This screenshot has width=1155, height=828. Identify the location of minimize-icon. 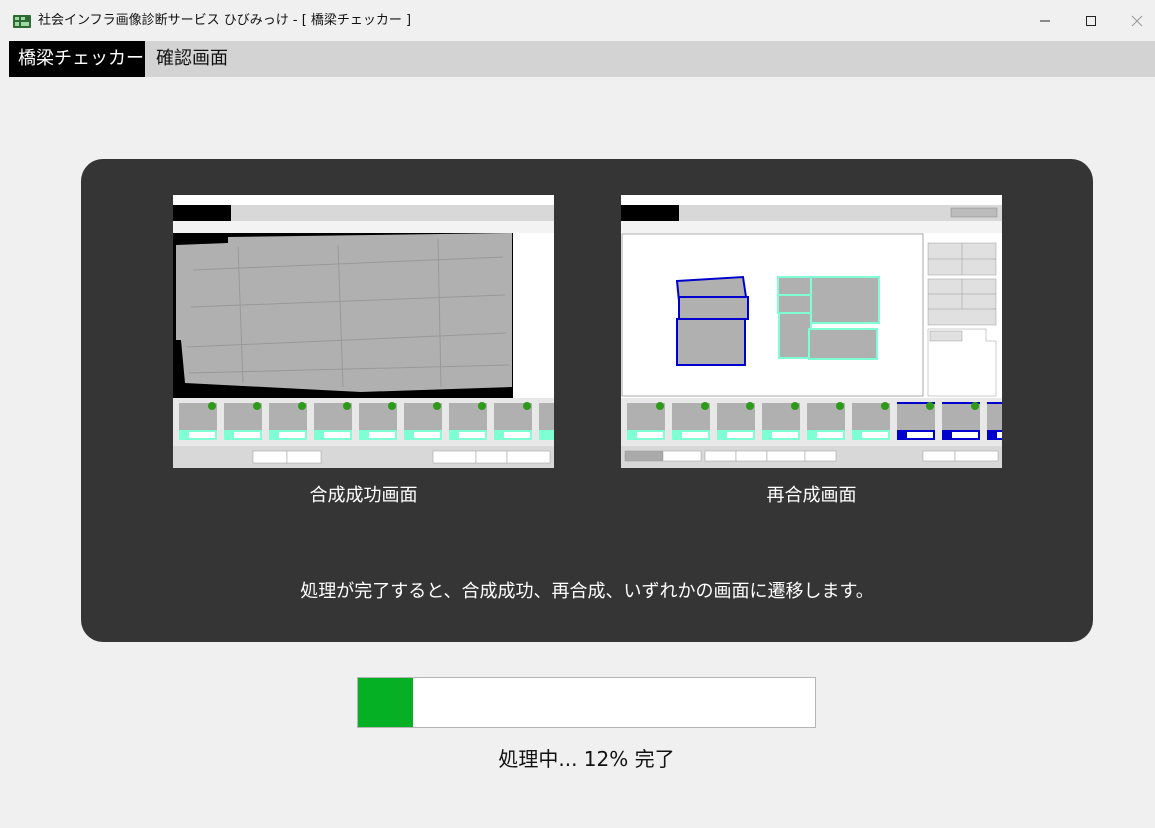
(1045, 20).